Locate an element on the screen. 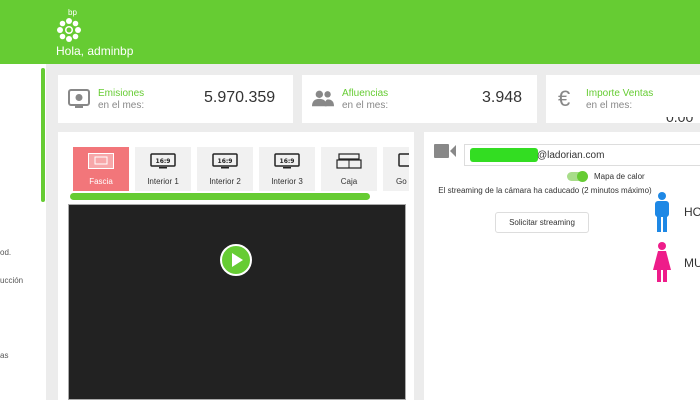  greeting-text: Hola, adminbp is located at coordinates (95, 51).